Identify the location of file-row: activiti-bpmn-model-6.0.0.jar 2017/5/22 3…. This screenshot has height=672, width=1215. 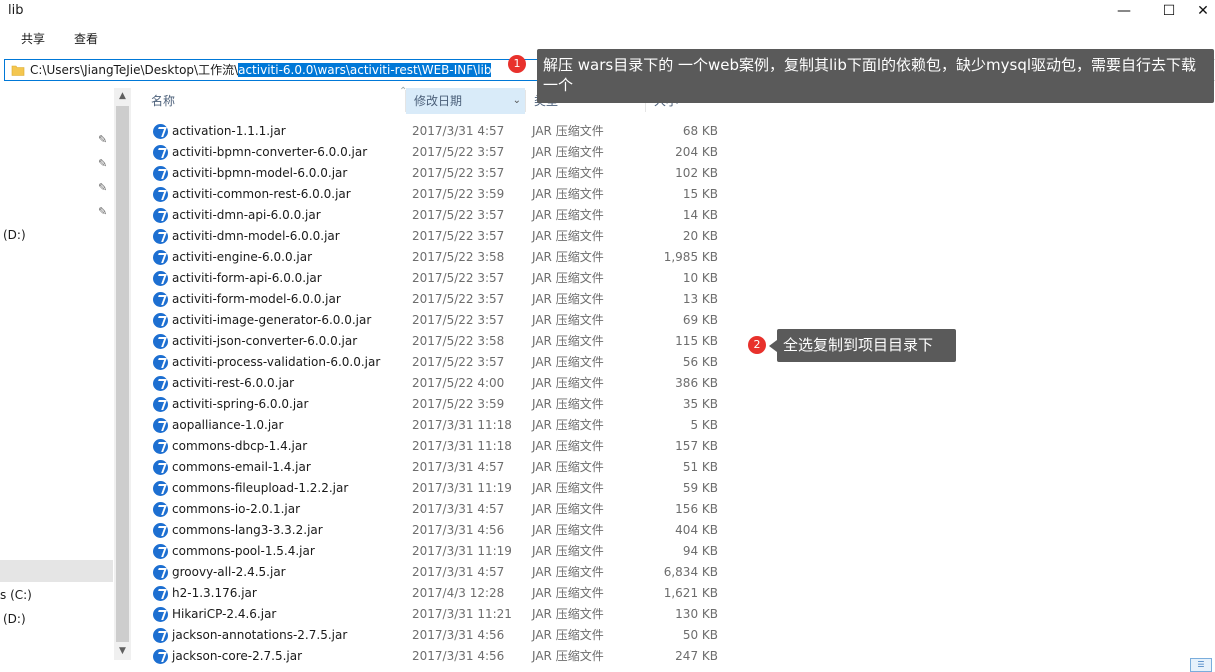
(440, 173).